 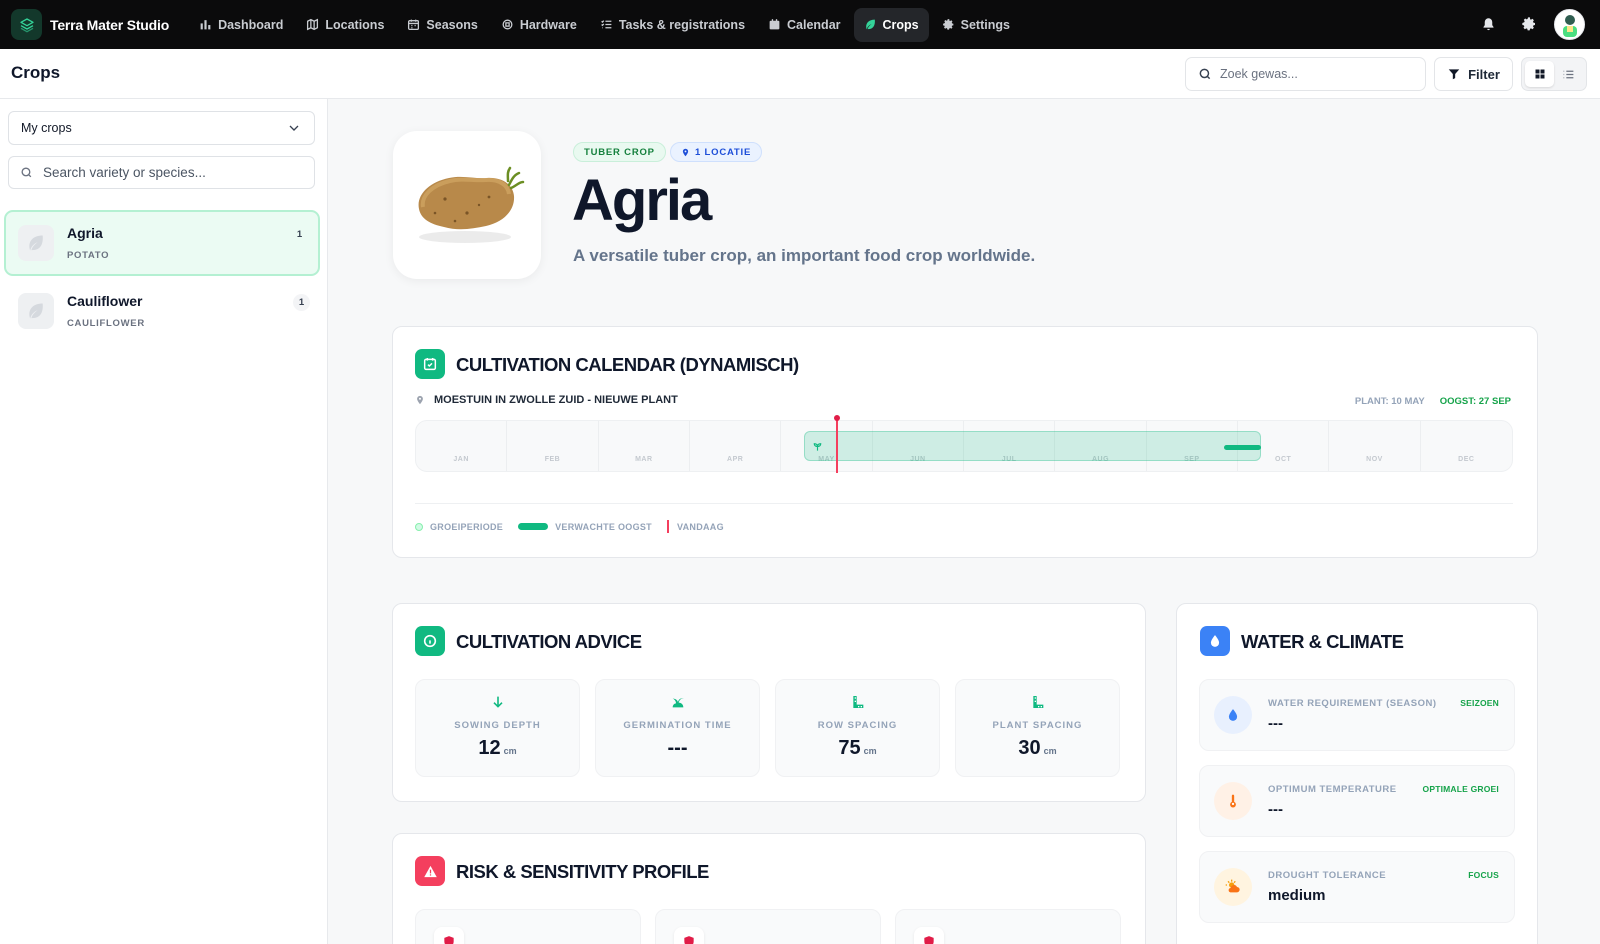 I want to click on wc-label: WATER REQUIREMENT (SEASON), so click(x=1352, y=703).